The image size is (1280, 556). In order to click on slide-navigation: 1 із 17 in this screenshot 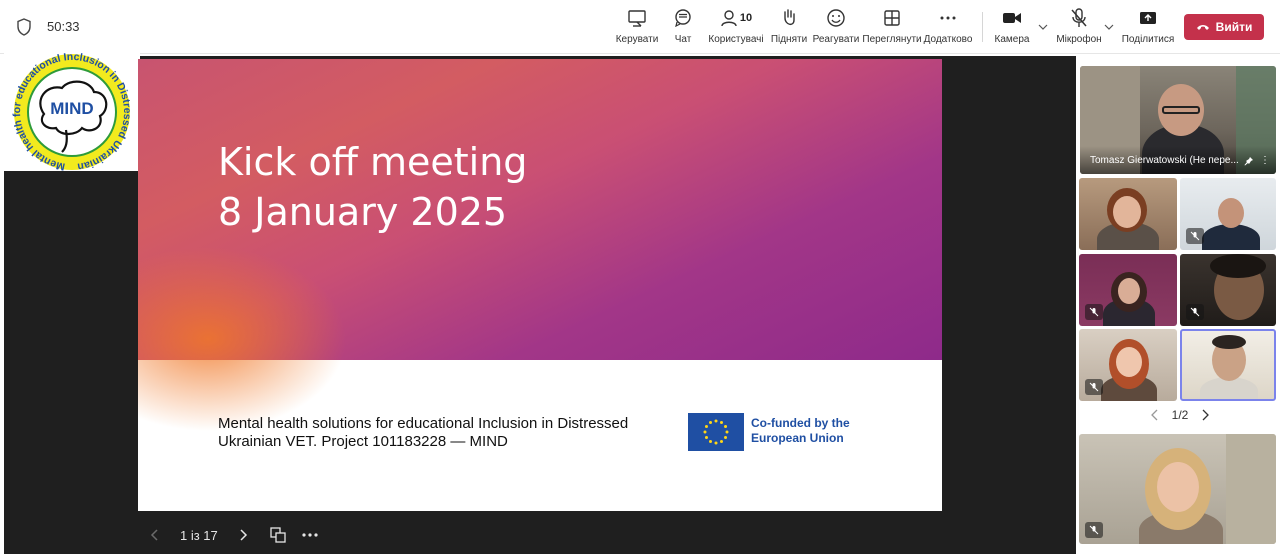, I will do `click(233, 535)`.